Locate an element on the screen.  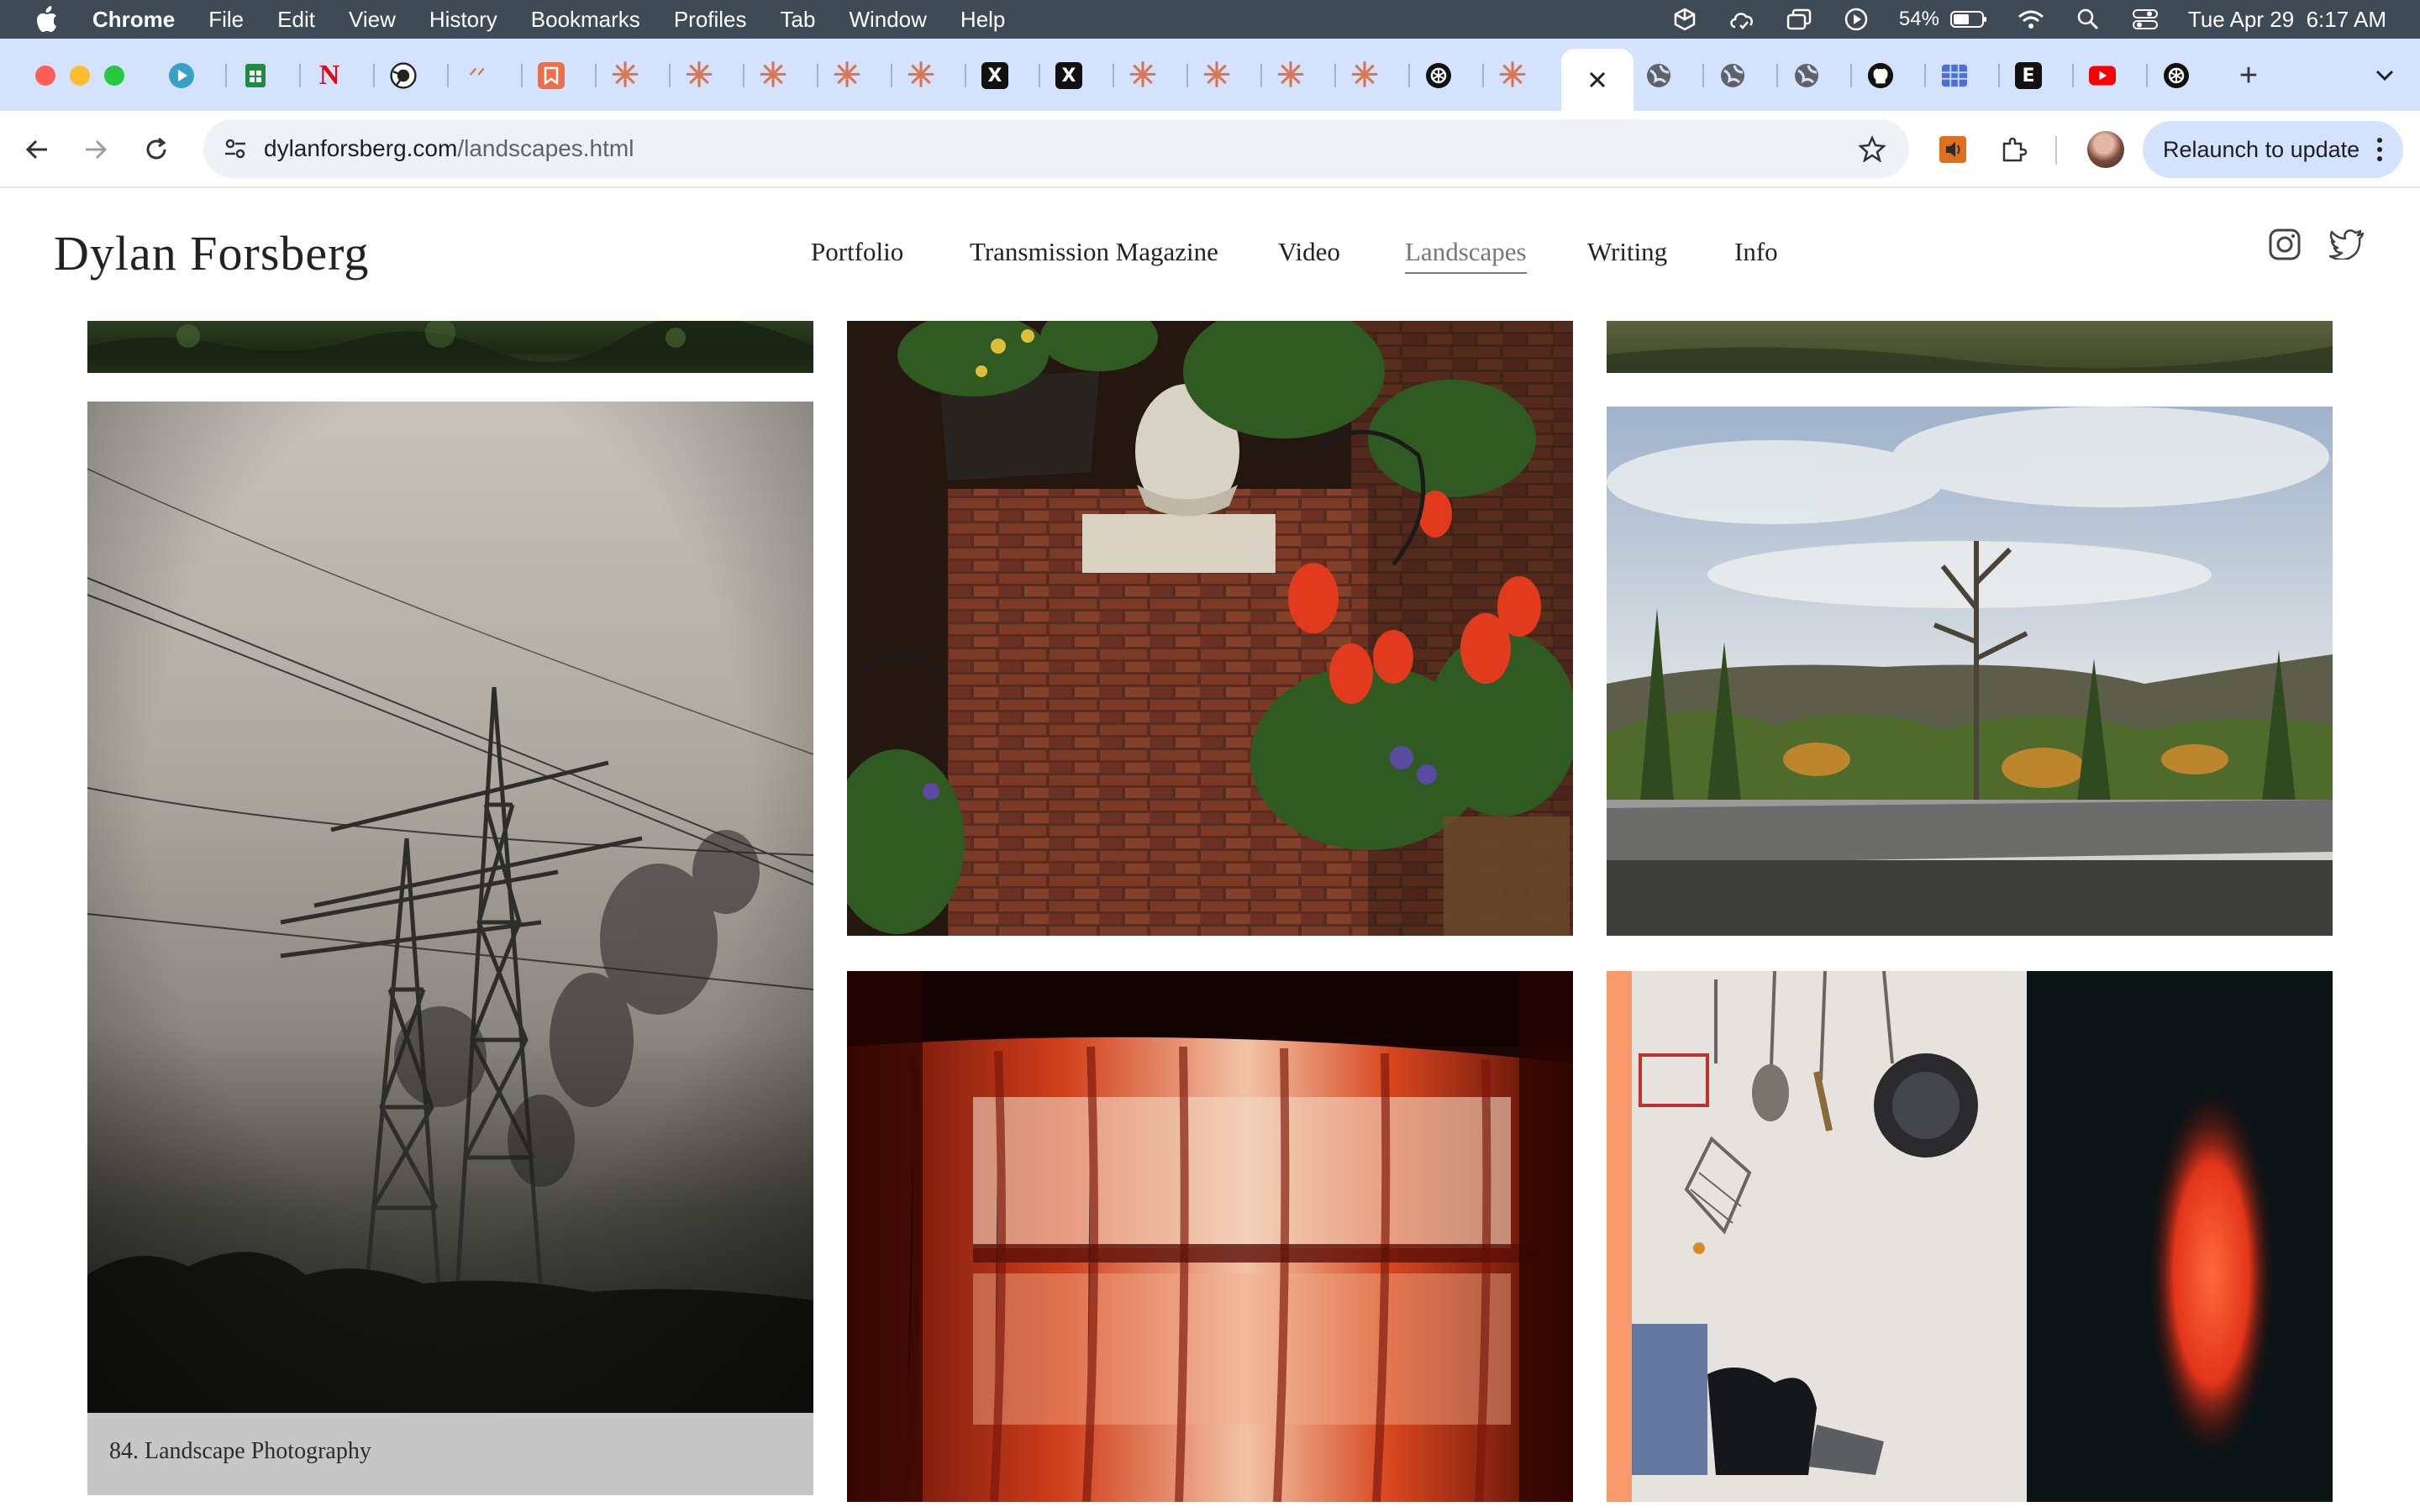
photo-caption-text: 84. Landscape Photography is located at coordinates (240, 1451).